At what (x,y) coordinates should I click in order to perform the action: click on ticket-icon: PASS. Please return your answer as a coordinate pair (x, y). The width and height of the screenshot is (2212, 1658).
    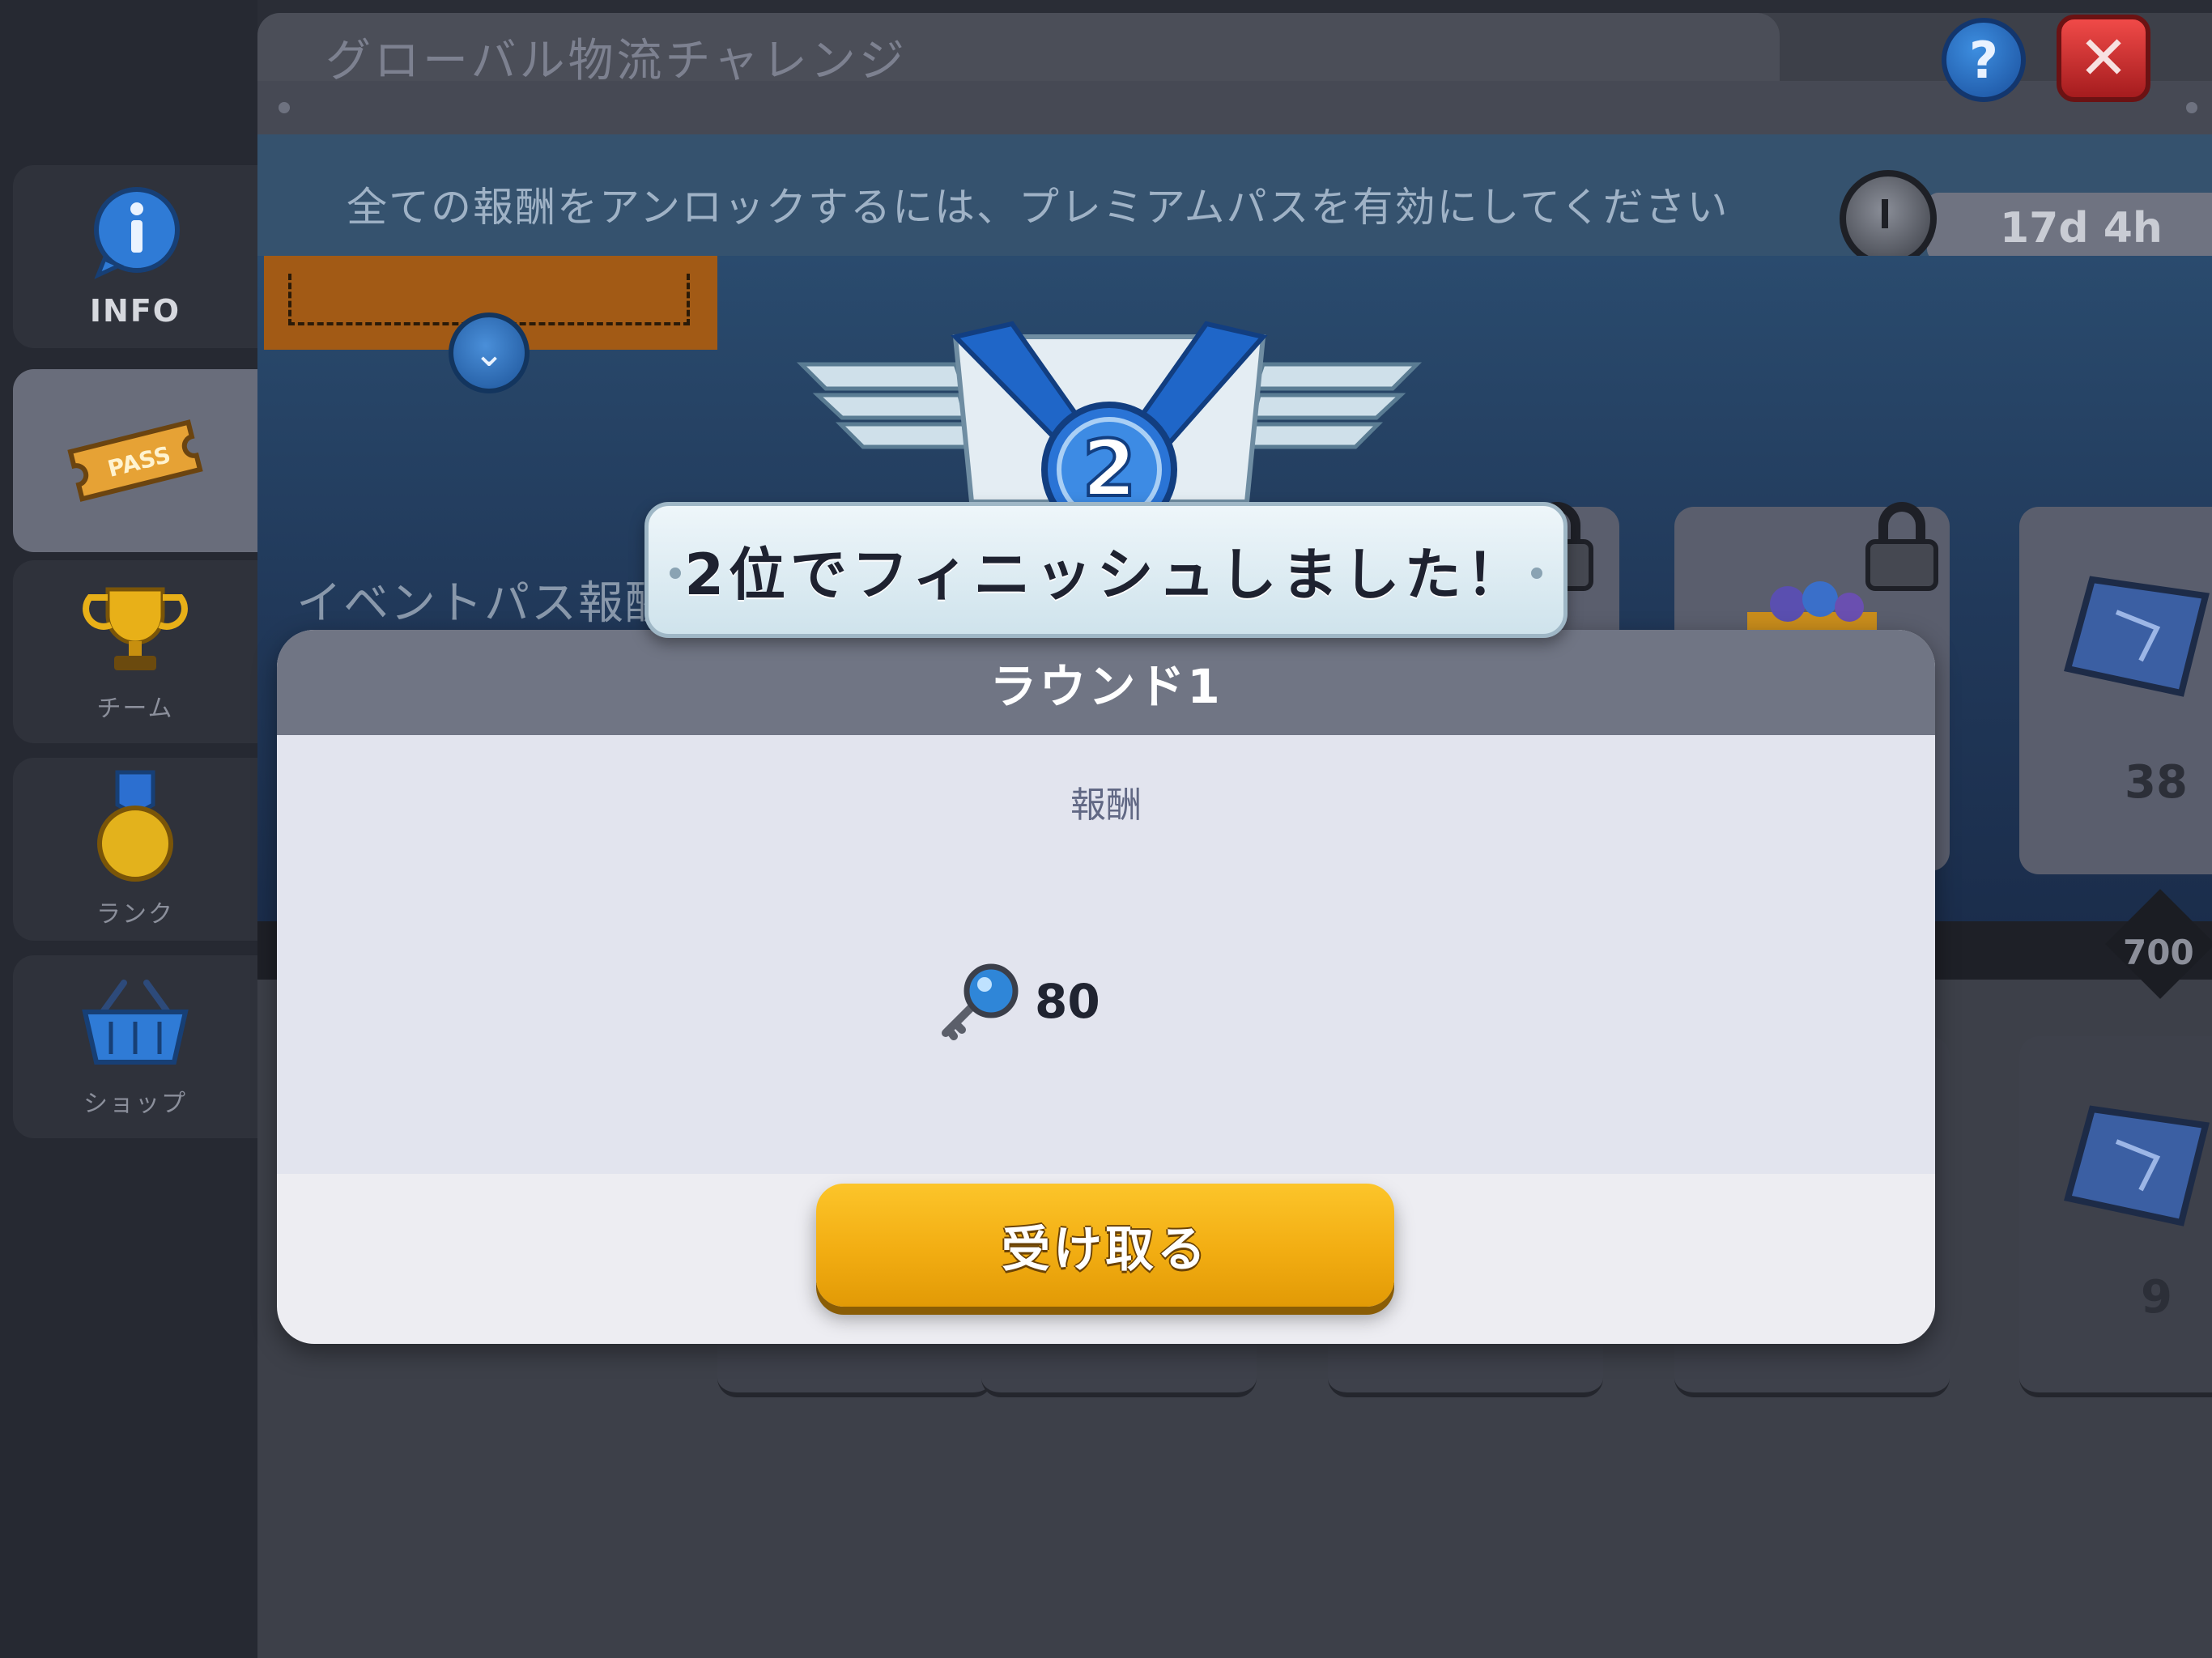
    Looking at the image, I should click on (135, 460).